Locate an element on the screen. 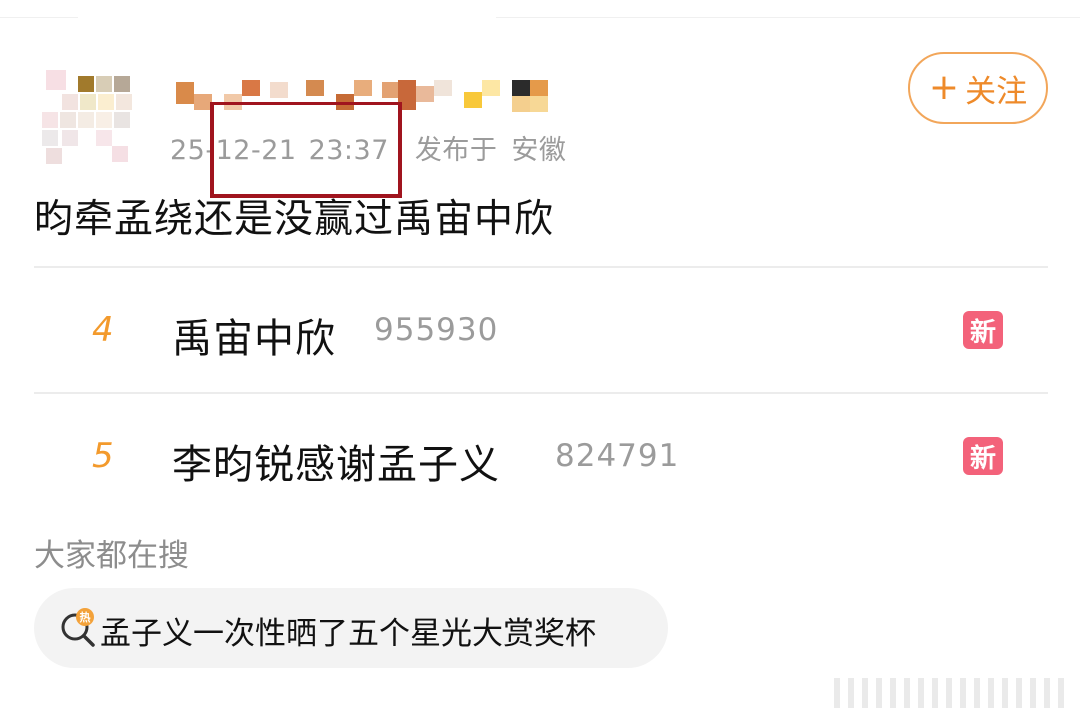 The image size is (1080, 719). search-suggestion-chip: 热 孟子义一次性晒了五个星光大赏奖杯 is located at coordinates (351, 628).